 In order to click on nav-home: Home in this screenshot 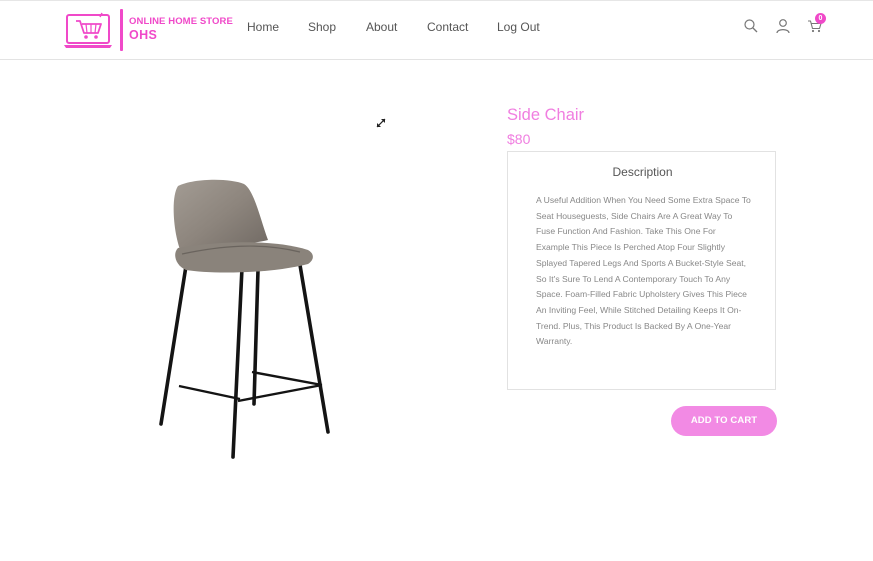, I will do `click(263, 27)`.